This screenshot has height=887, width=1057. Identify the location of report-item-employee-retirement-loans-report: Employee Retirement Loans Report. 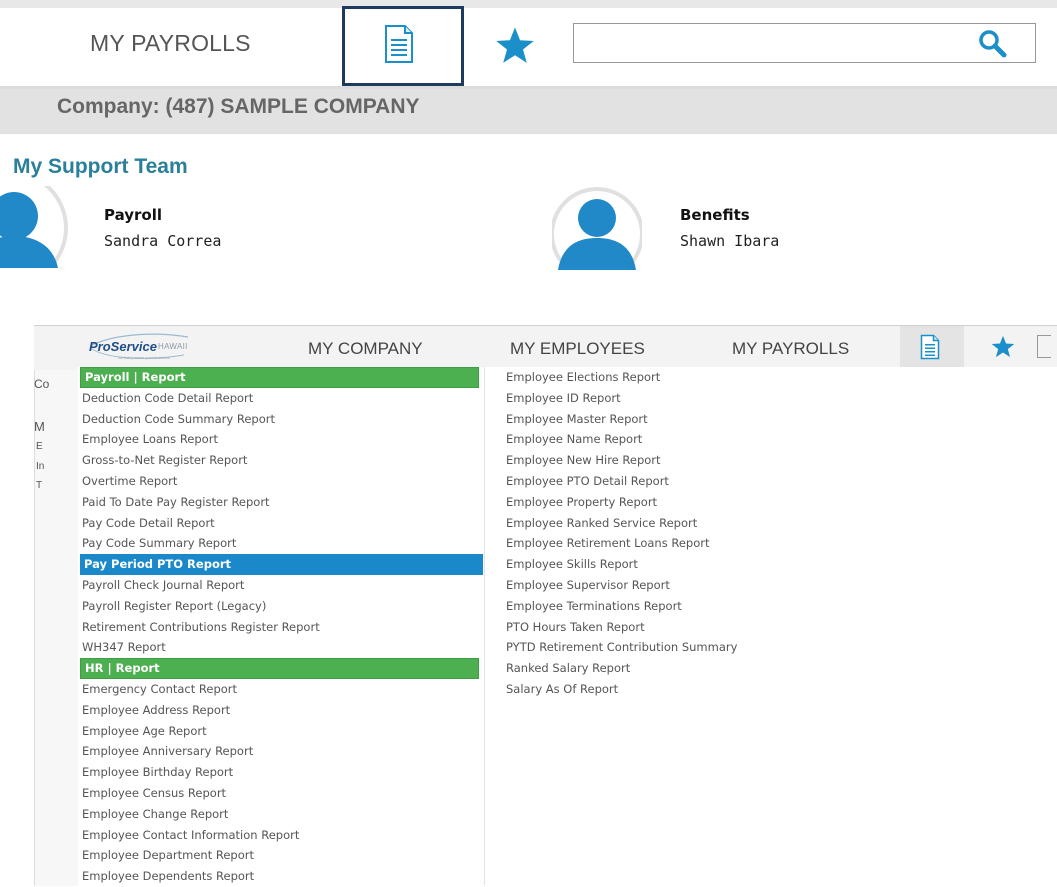
(686, 543).